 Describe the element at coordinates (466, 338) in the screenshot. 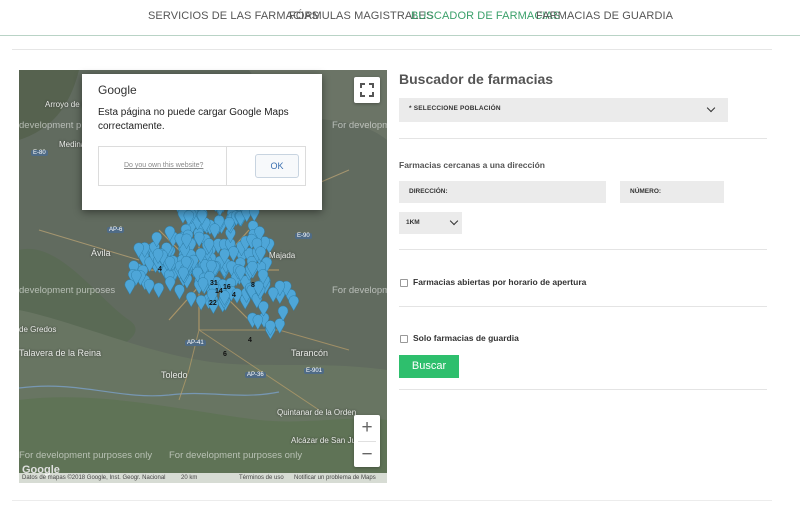

I see `on-duty-label: Solo farmacias de guardia` at that location.